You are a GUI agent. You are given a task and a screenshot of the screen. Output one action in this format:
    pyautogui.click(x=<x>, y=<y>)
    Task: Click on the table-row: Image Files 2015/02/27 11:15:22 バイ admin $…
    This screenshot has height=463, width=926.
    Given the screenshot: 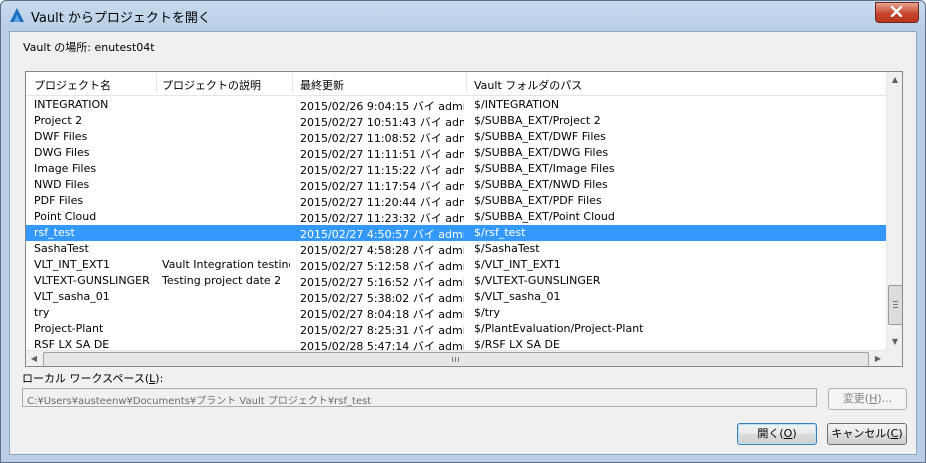 What is the action you would take?
    pyautogui.click(x=456, y=169)
    